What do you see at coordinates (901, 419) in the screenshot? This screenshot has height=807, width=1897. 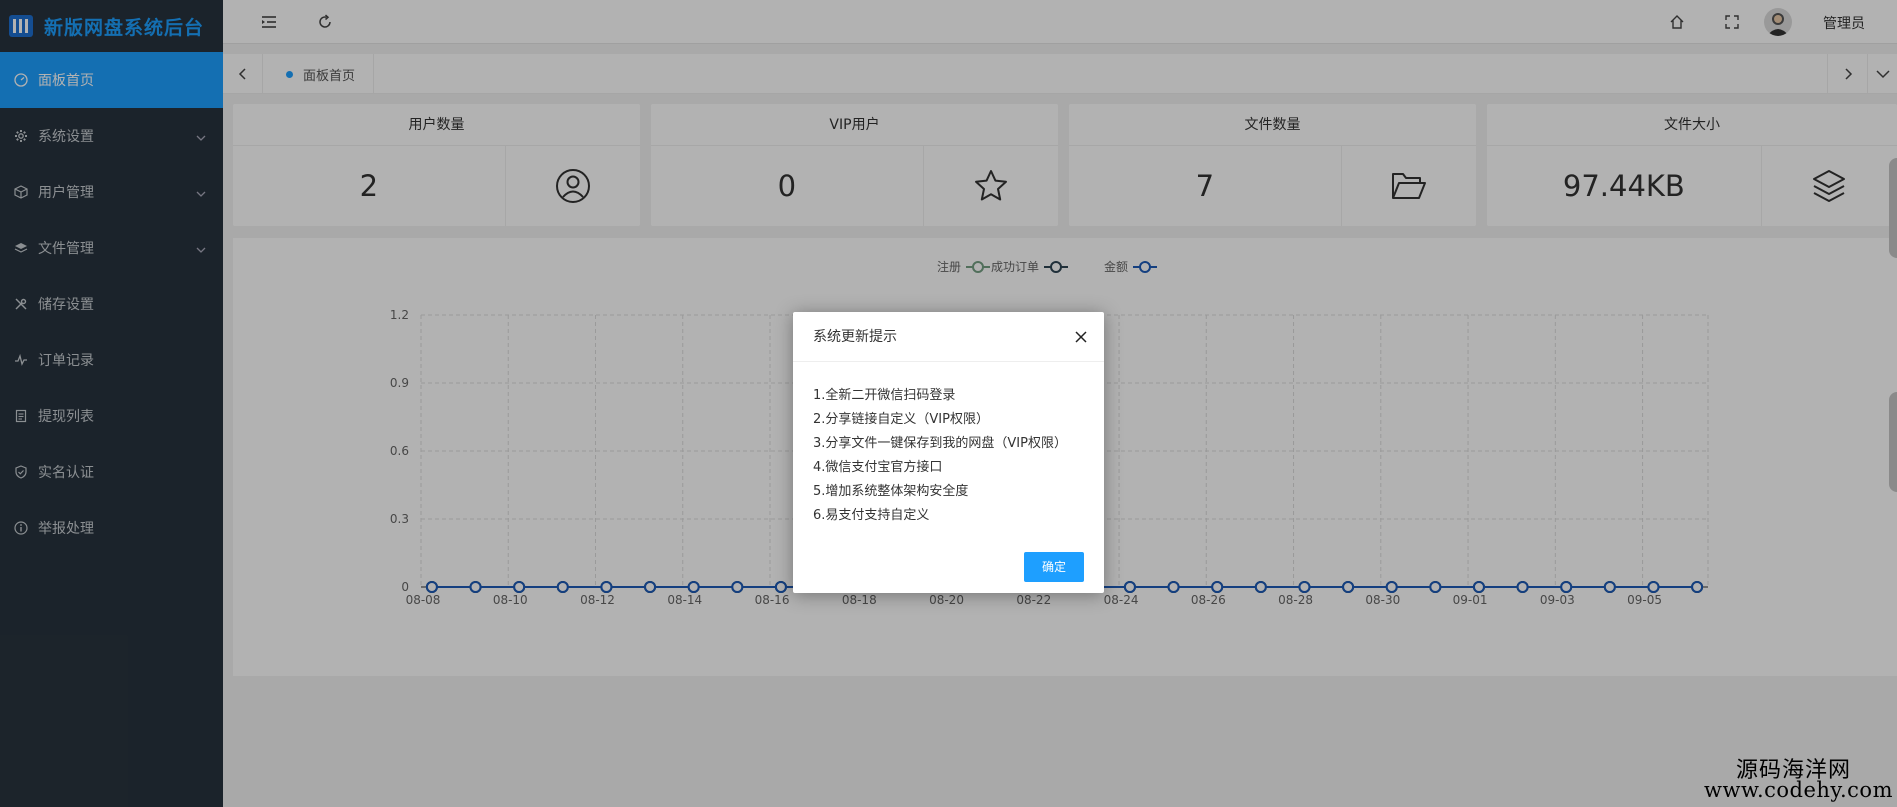 I see `dialog-line: 2.分享链接自定义（VIP权限）` at bounding box center [901, 419].